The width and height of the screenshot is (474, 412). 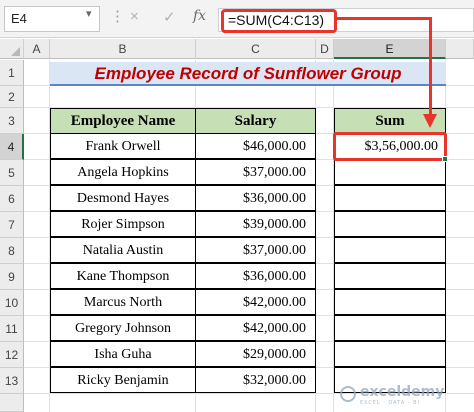 I want to click on salary-cell: $39,000.00, so click(x=255, y=224).